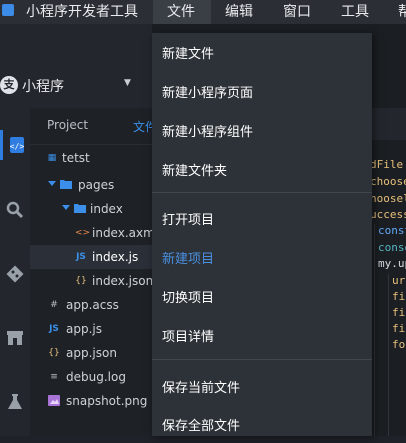 This screenshot has width=406, height=443. What do you see at coordinates (262, 335) in the screenshot?
I see `menu-item-project-details: 项目详情` at bounding box center [262, 335].